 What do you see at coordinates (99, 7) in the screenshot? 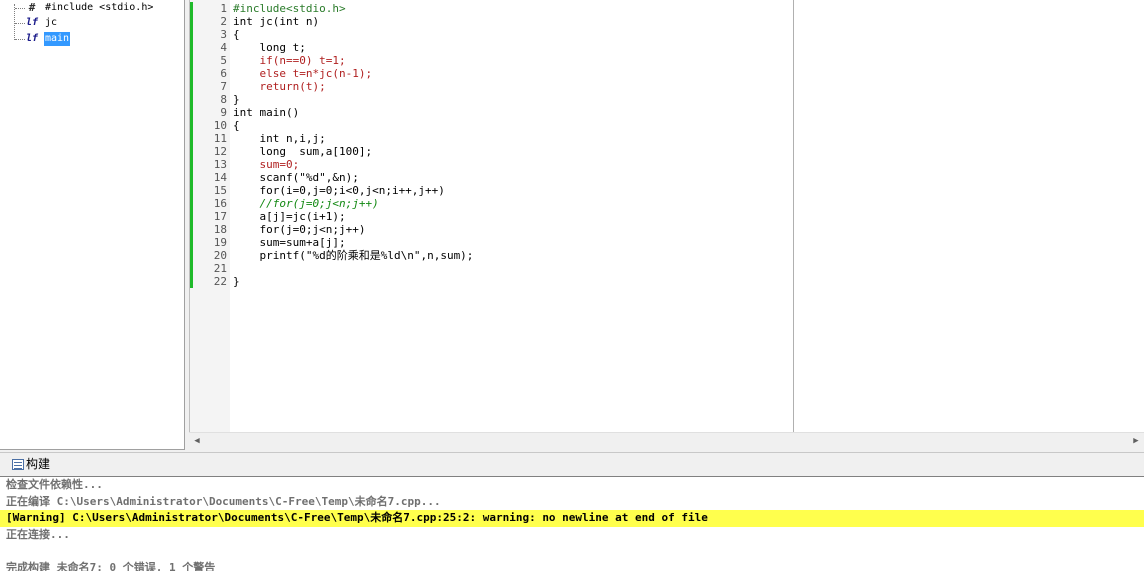
I see `tree-item-label: #include <stdio.h>` at bounding box center [99, 7].